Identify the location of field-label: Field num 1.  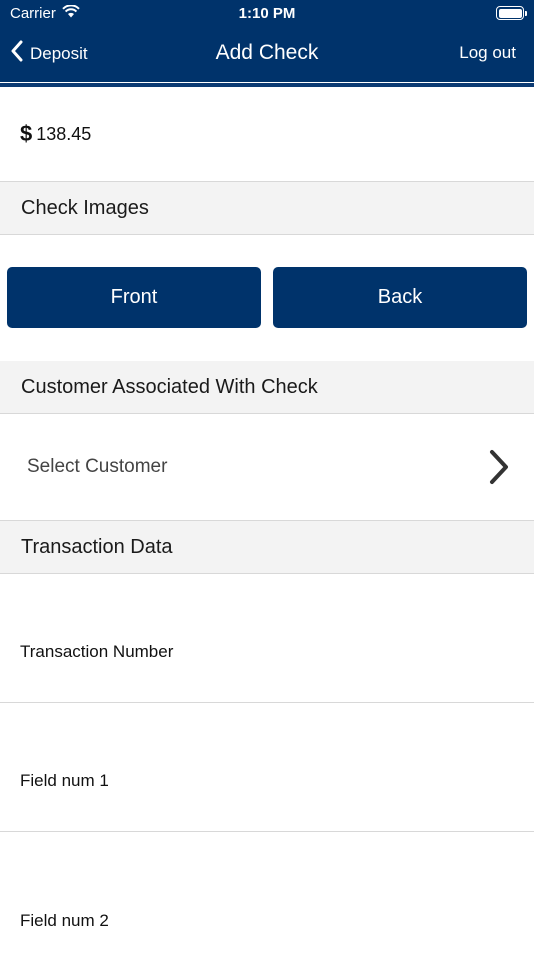
(64, 780).